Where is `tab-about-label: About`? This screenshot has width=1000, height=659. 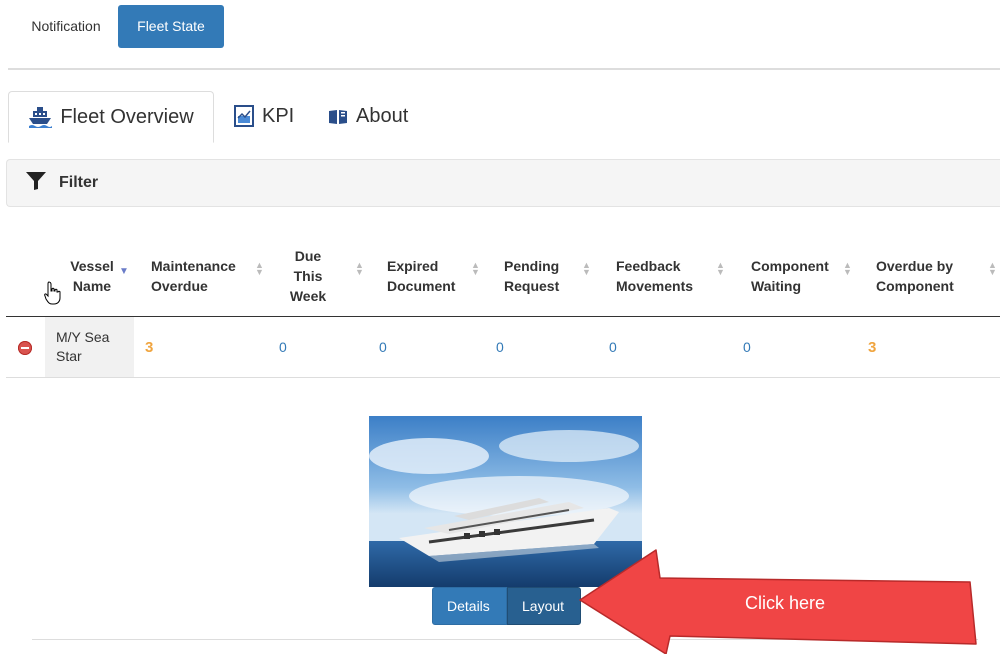
tab-about-label: About is located at coordinates (382, 116).